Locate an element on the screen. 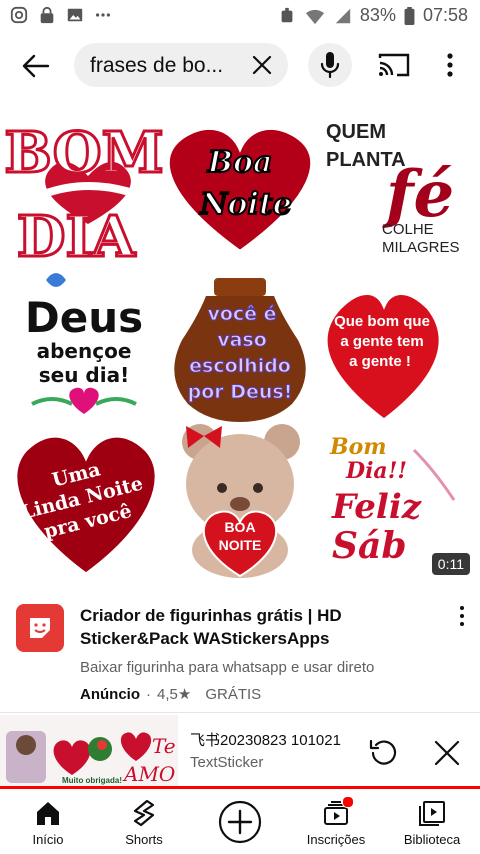  mini-player-thumbnail: Te AMO Muito obrigada! is located at coordinates (89, 751).